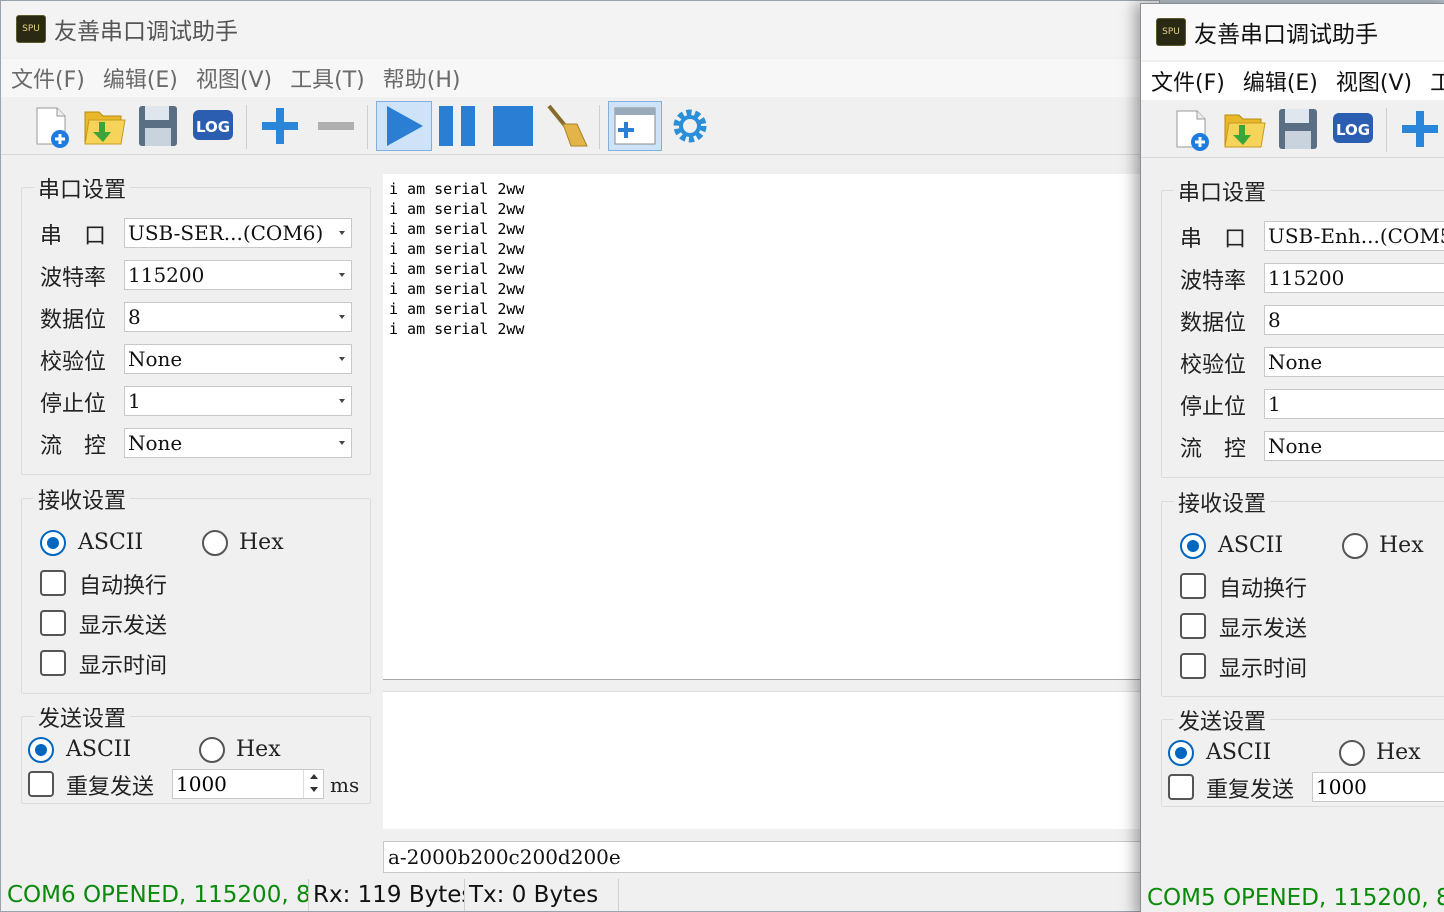  I want to click on menu-bar: 文件(F) 编辑(E) 视图(V) 工具(T) 帮助(H), so click(580, 78).